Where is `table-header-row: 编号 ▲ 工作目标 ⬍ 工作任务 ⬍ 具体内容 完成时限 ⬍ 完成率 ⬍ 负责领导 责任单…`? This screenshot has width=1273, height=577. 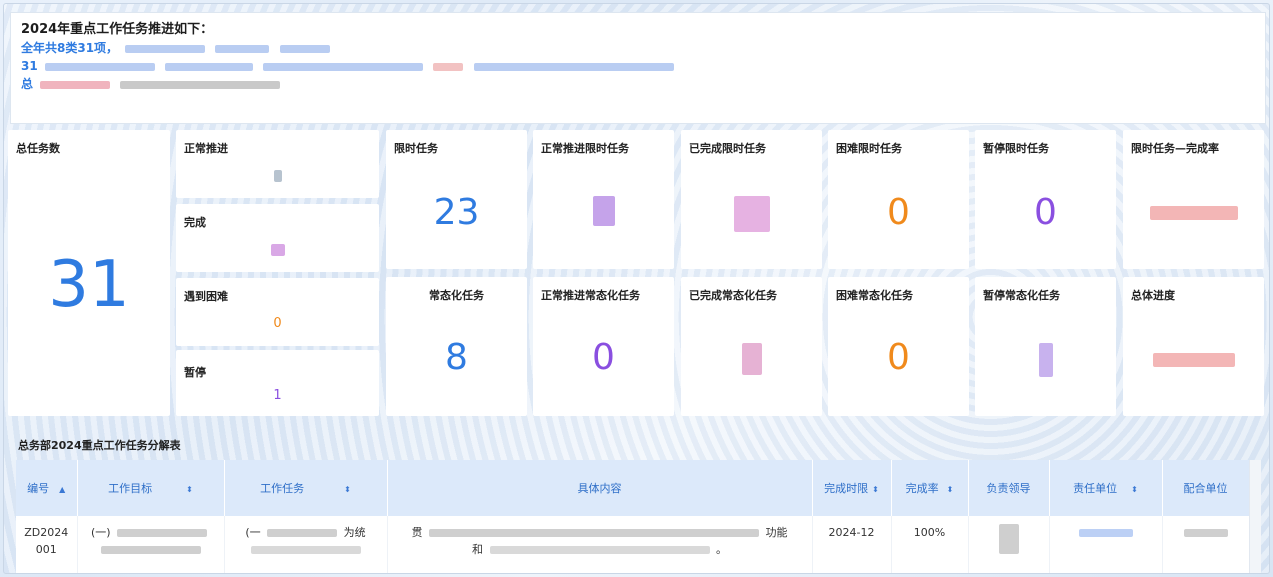 table-header-row: 编号 ▲ 工作目标 ⬍ 工作任务 ⬍ 具体内容 完成时限 ⬍ 完成率 ⬍ 负责领导 责任单… is located at coordinates (632, 488).